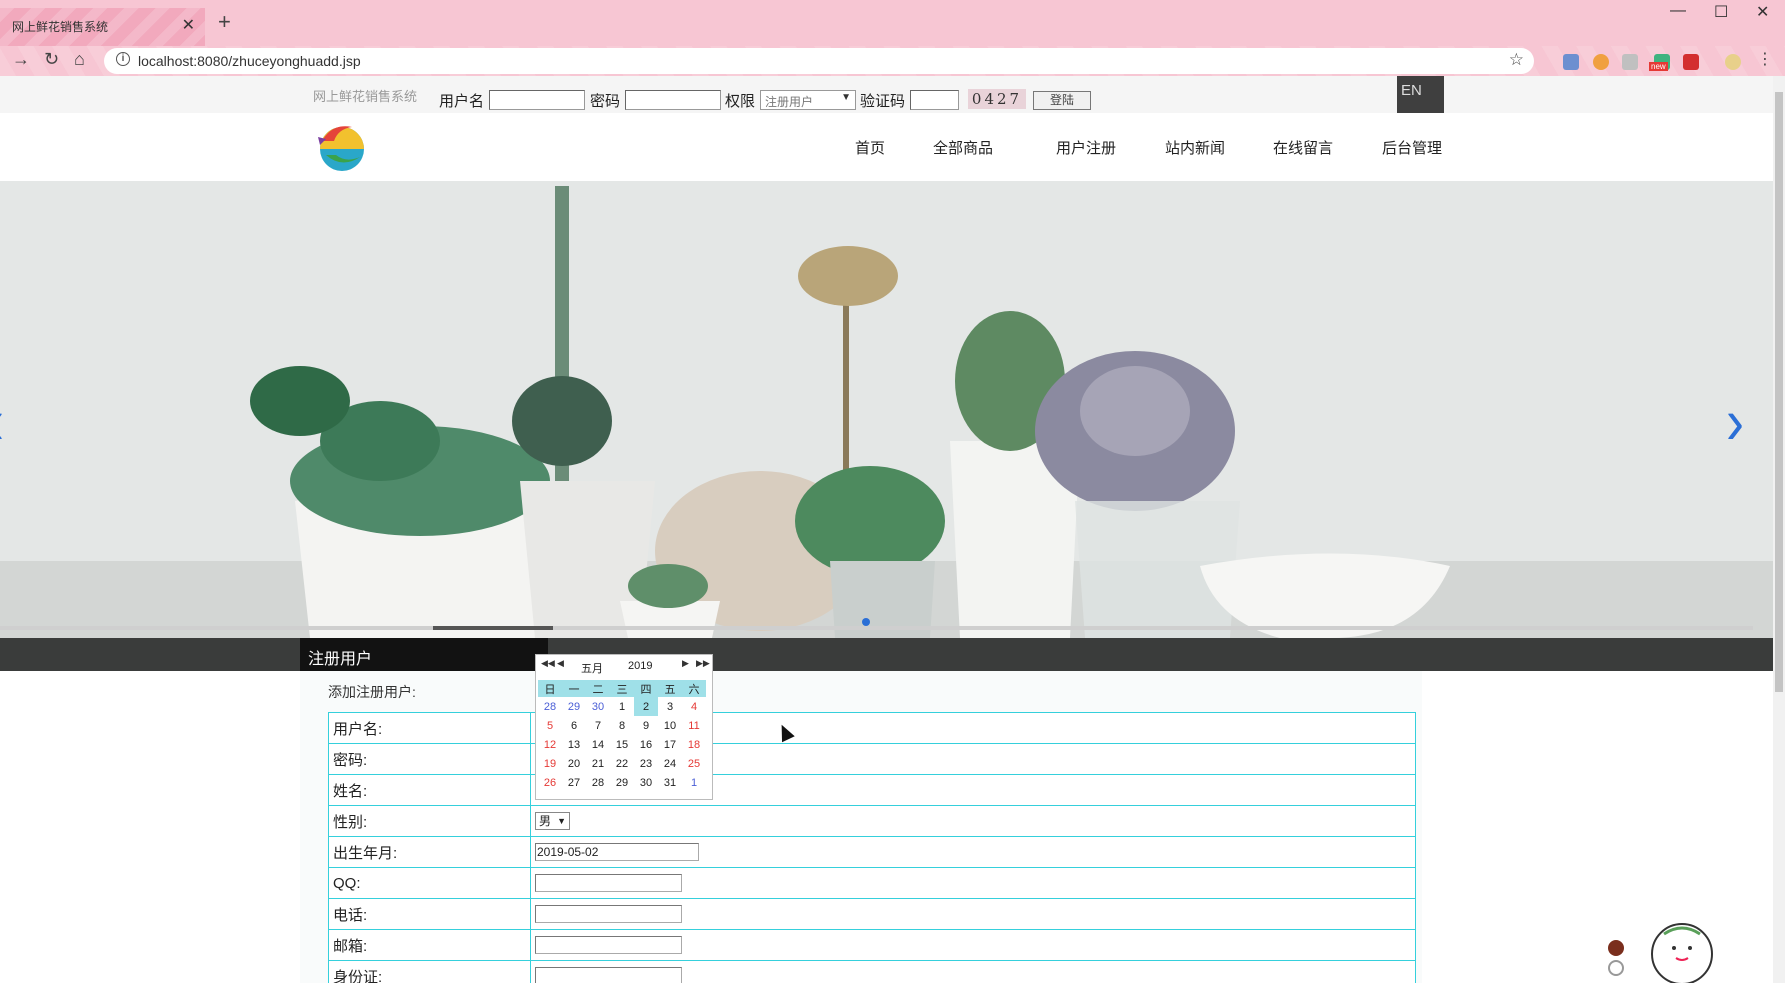 Image resolution: width=1785 pixels, height=983 pixels. What do you see at coordinates (608, 883) in the screenshot?
I see `qq-input` at bounding box center [608, 883].